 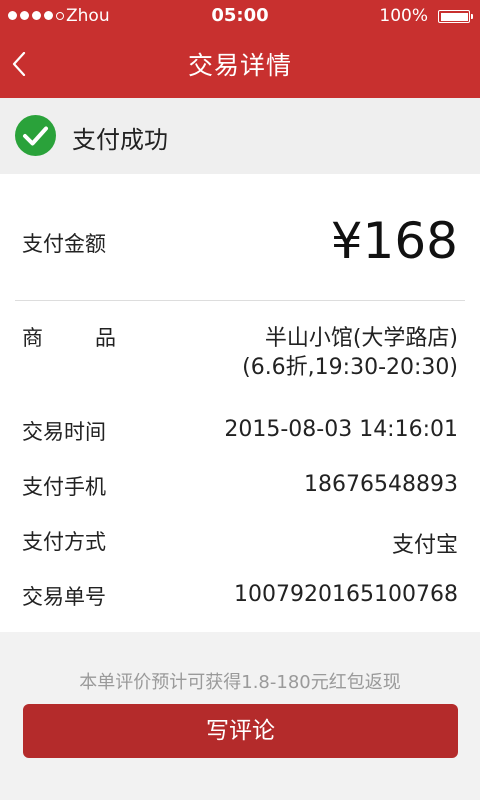 What do you see at coordinates (35, 135) in the screenshot?
I see `check-circle-icon` at bounding box center [35, 135].